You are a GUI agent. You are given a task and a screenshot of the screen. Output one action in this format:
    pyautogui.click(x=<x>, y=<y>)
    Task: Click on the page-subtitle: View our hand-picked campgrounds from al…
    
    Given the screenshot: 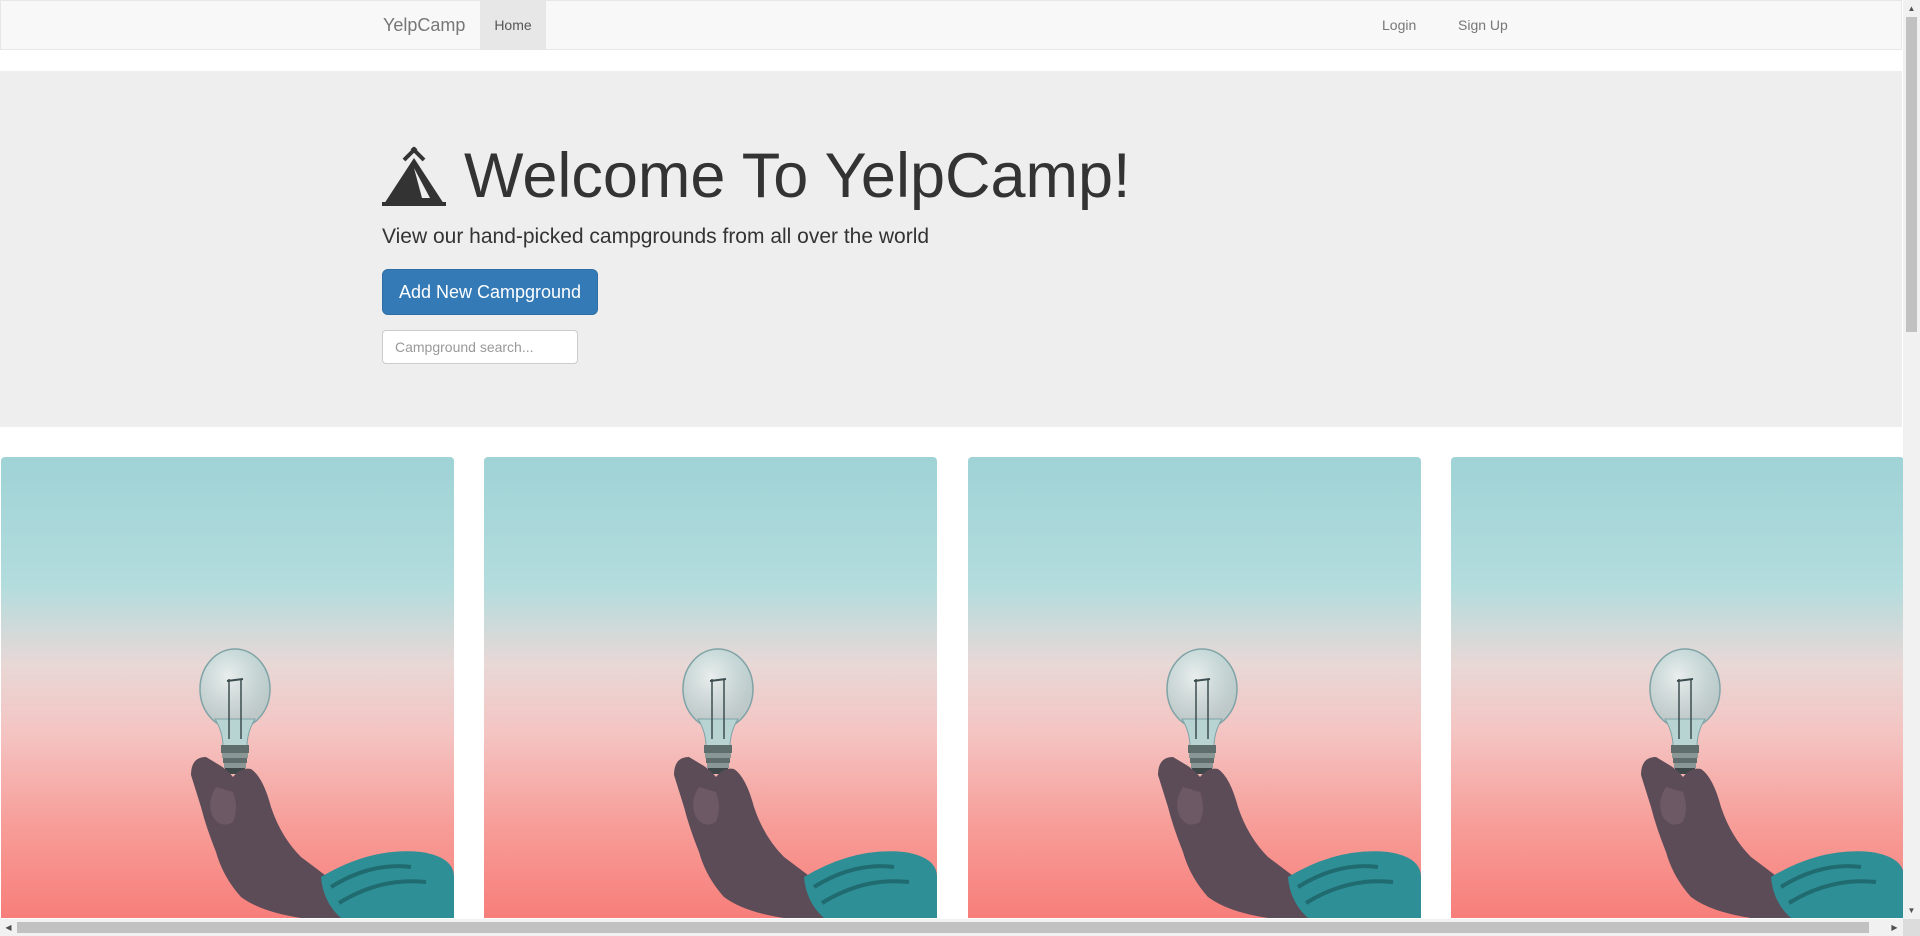 What is the action you would take?
    pyautogui.click(x=656, y=236)
    